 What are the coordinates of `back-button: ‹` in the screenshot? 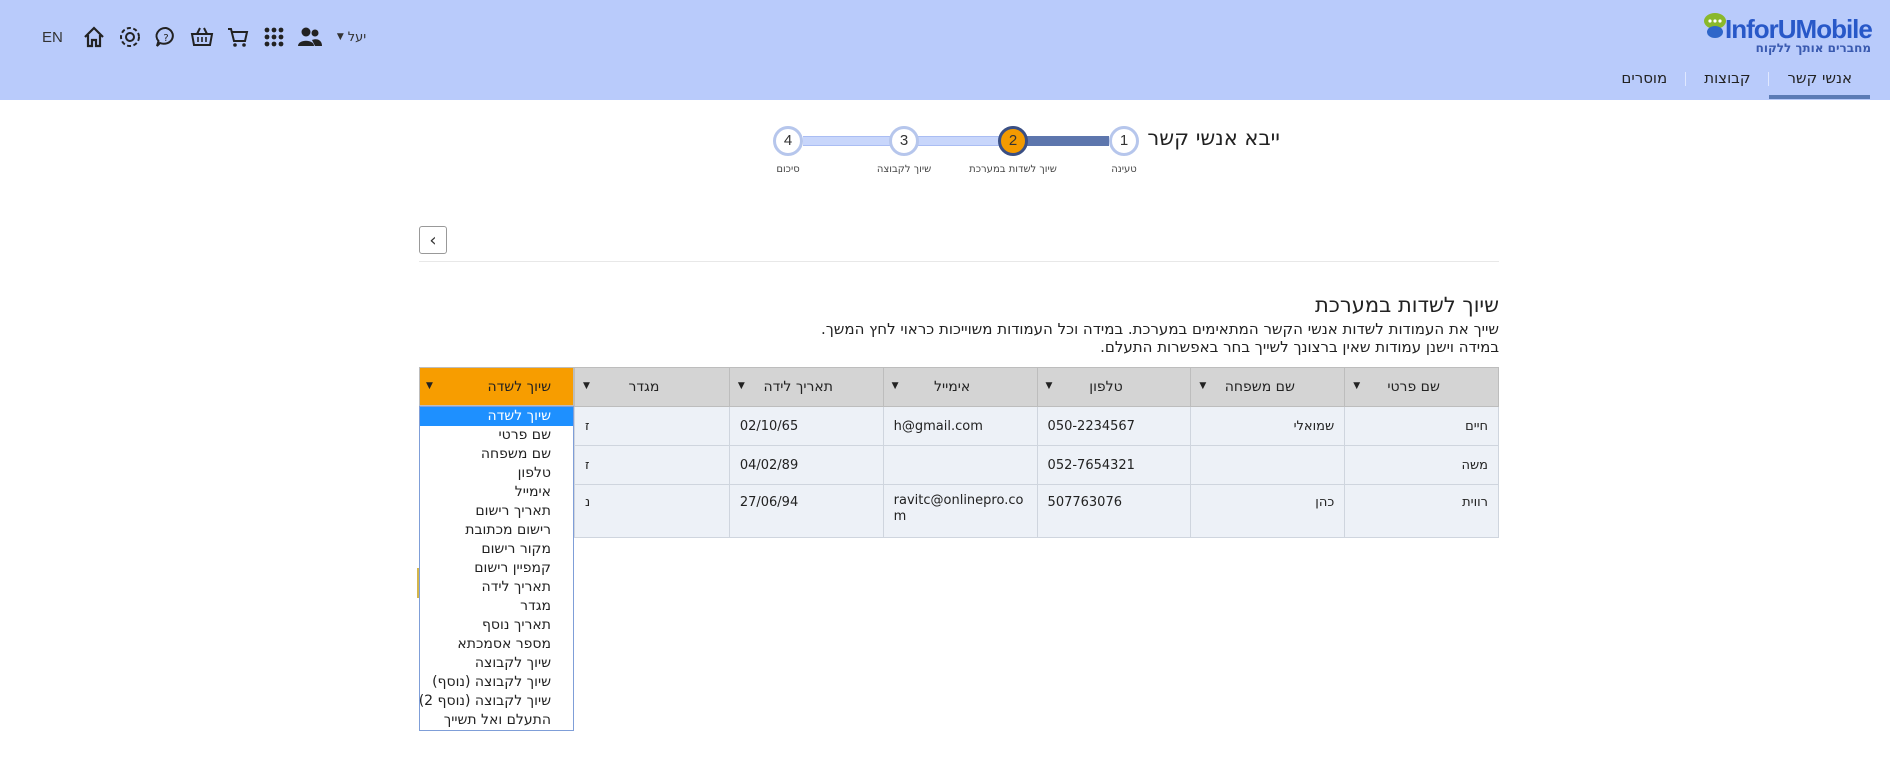 It's located at (433, 240).